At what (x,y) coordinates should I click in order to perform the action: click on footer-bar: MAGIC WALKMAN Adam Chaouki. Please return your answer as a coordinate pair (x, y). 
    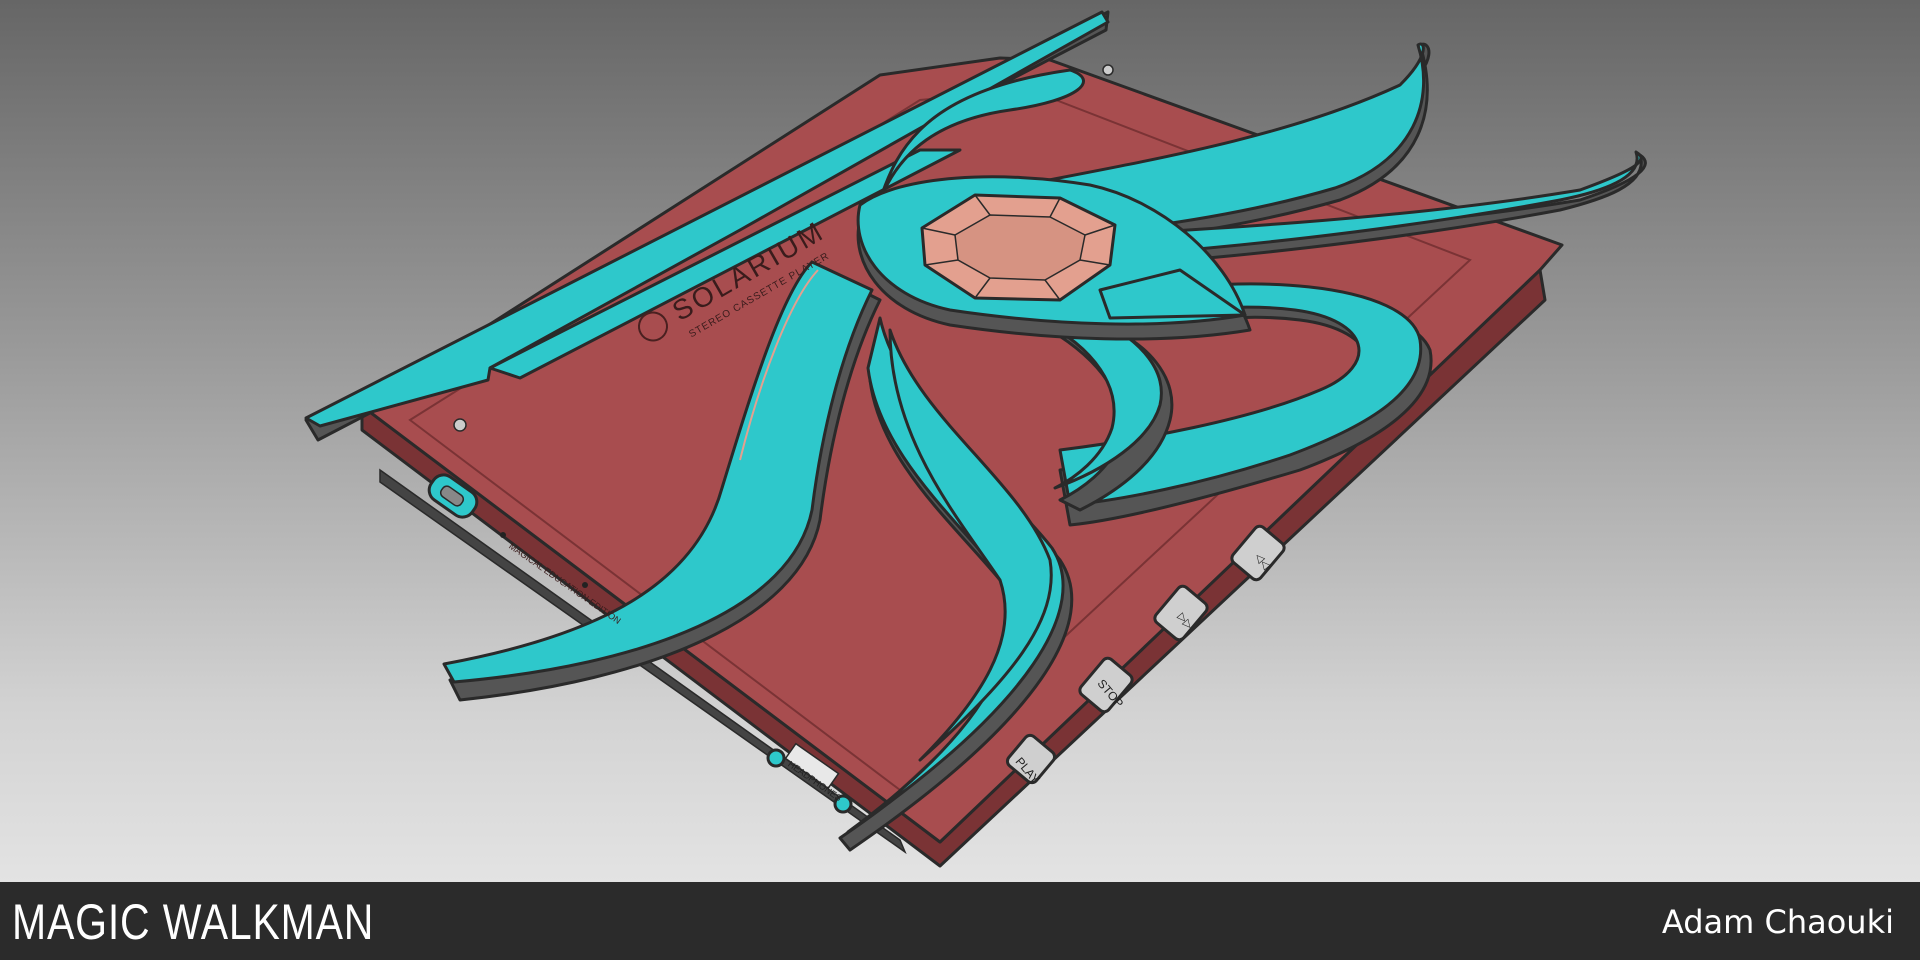
    Looking at the image, I should click on (960, 921).